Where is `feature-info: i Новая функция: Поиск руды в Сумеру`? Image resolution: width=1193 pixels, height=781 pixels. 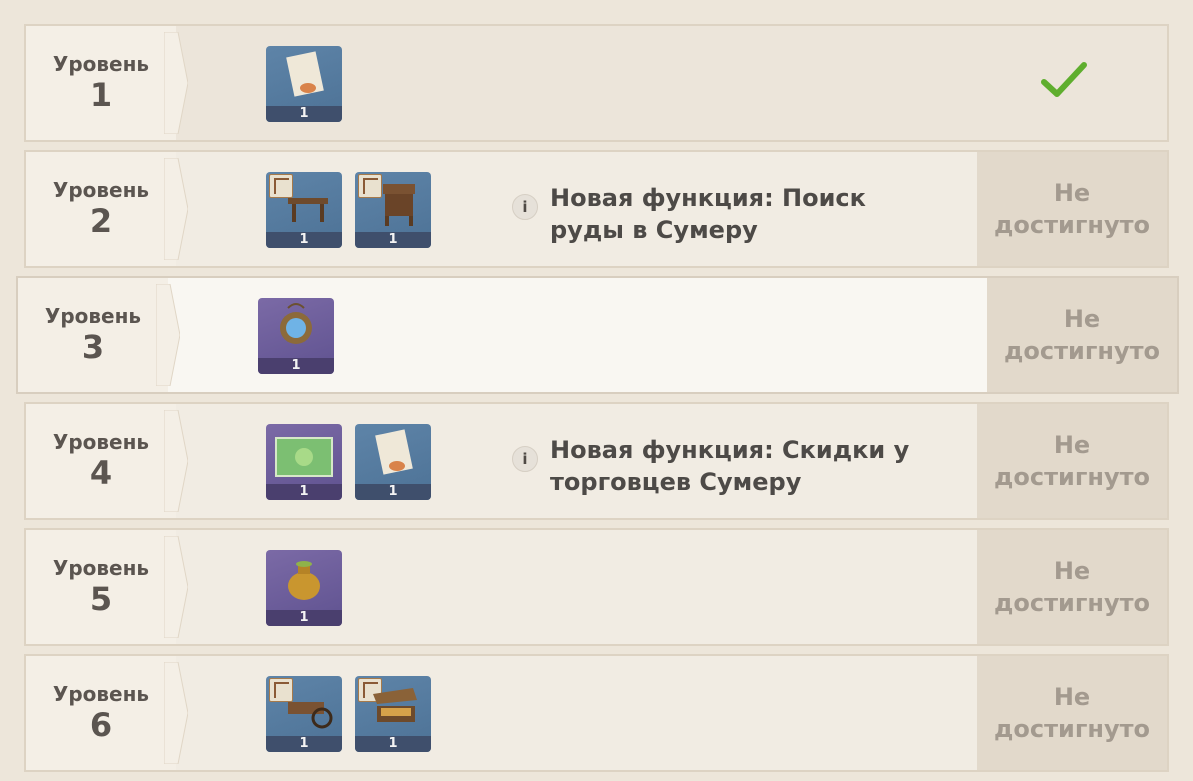 feature-info: i Новая функция: Поиск руды в Сумеру is located at coordinates (711, 214).